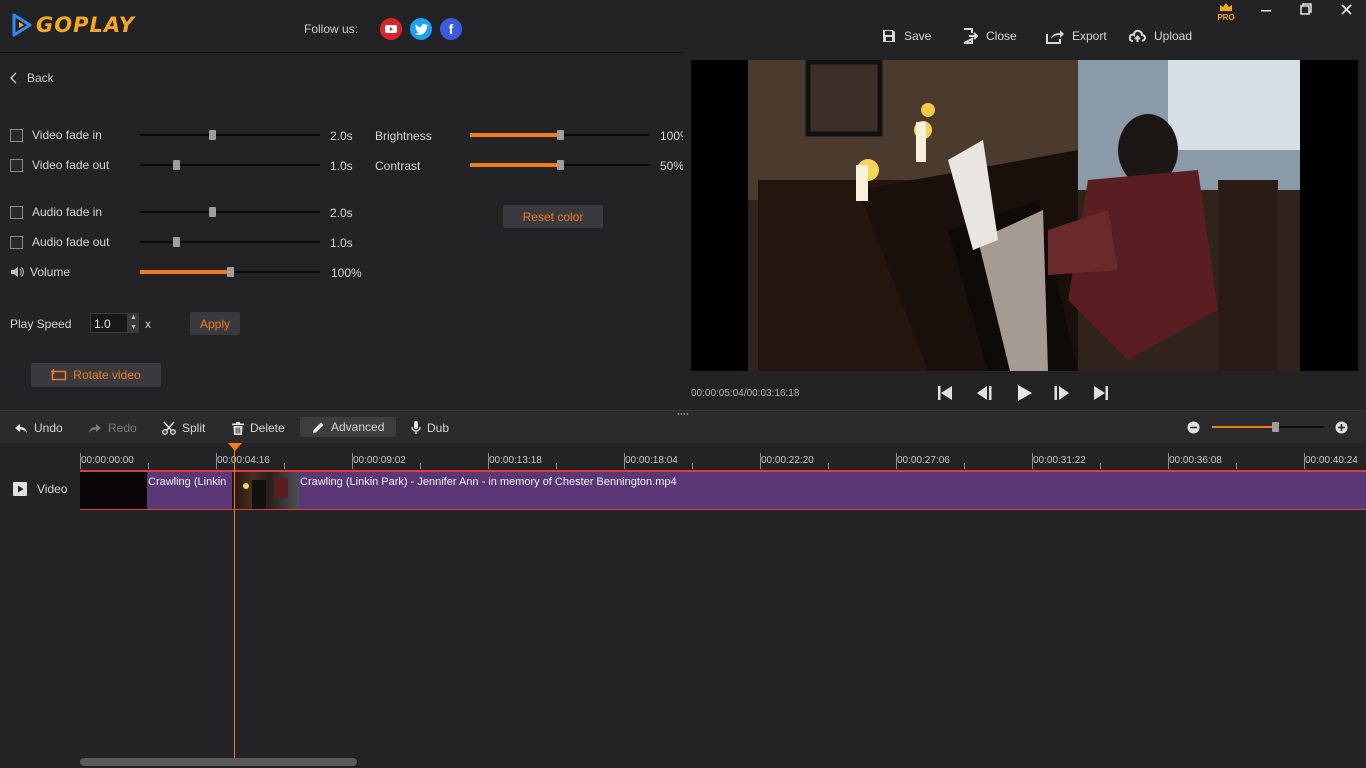 The height and width of the screenshot is (768, 1366). What do you see at coordinates (1001, 36) in the screenshot?
I see `close-label: Close` at bounding box center [1001, 36].